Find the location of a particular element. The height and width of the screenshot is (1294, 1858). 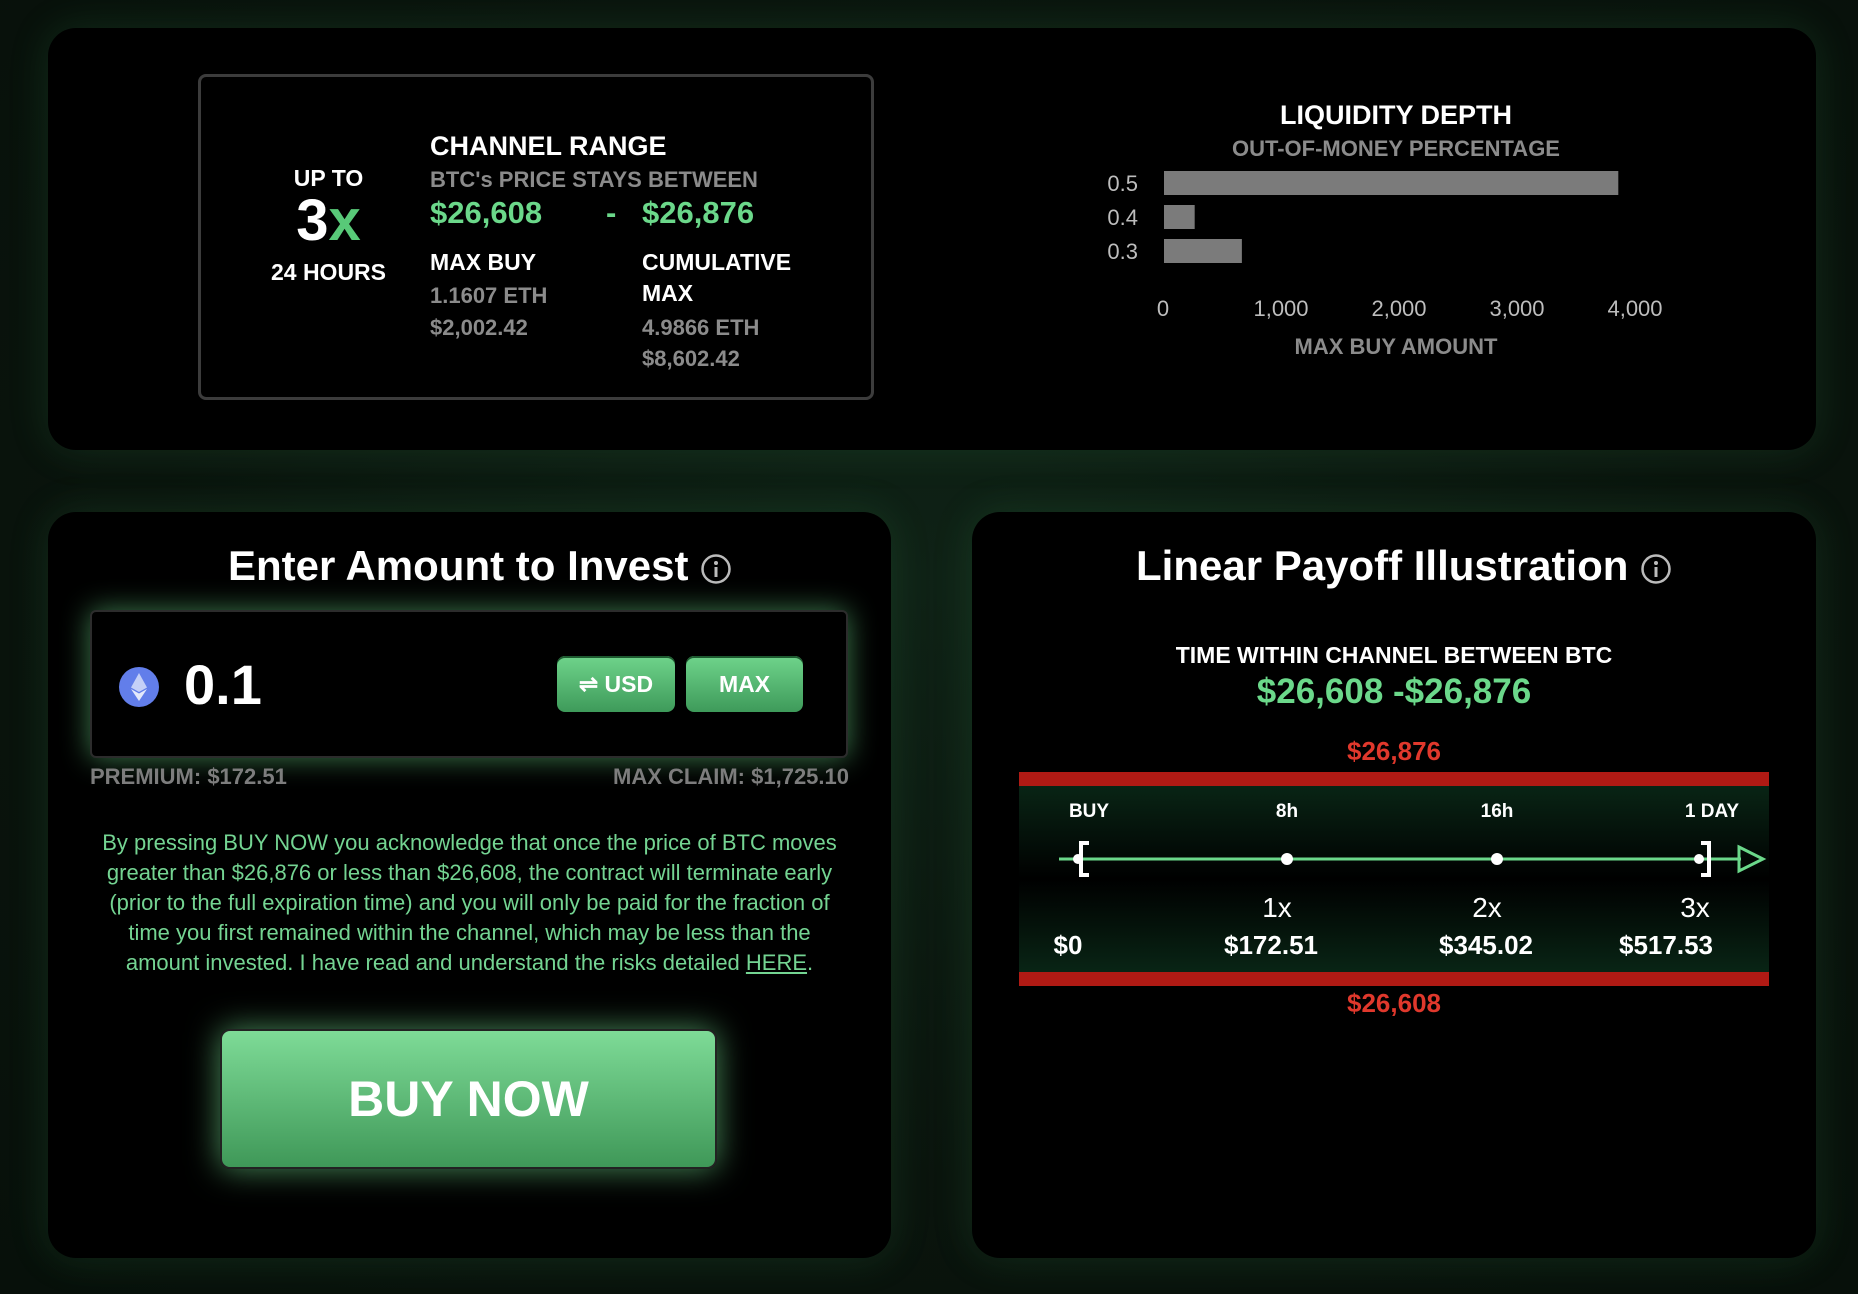

x-tick-label: 4,000 is located at coordinates (1634, 308).